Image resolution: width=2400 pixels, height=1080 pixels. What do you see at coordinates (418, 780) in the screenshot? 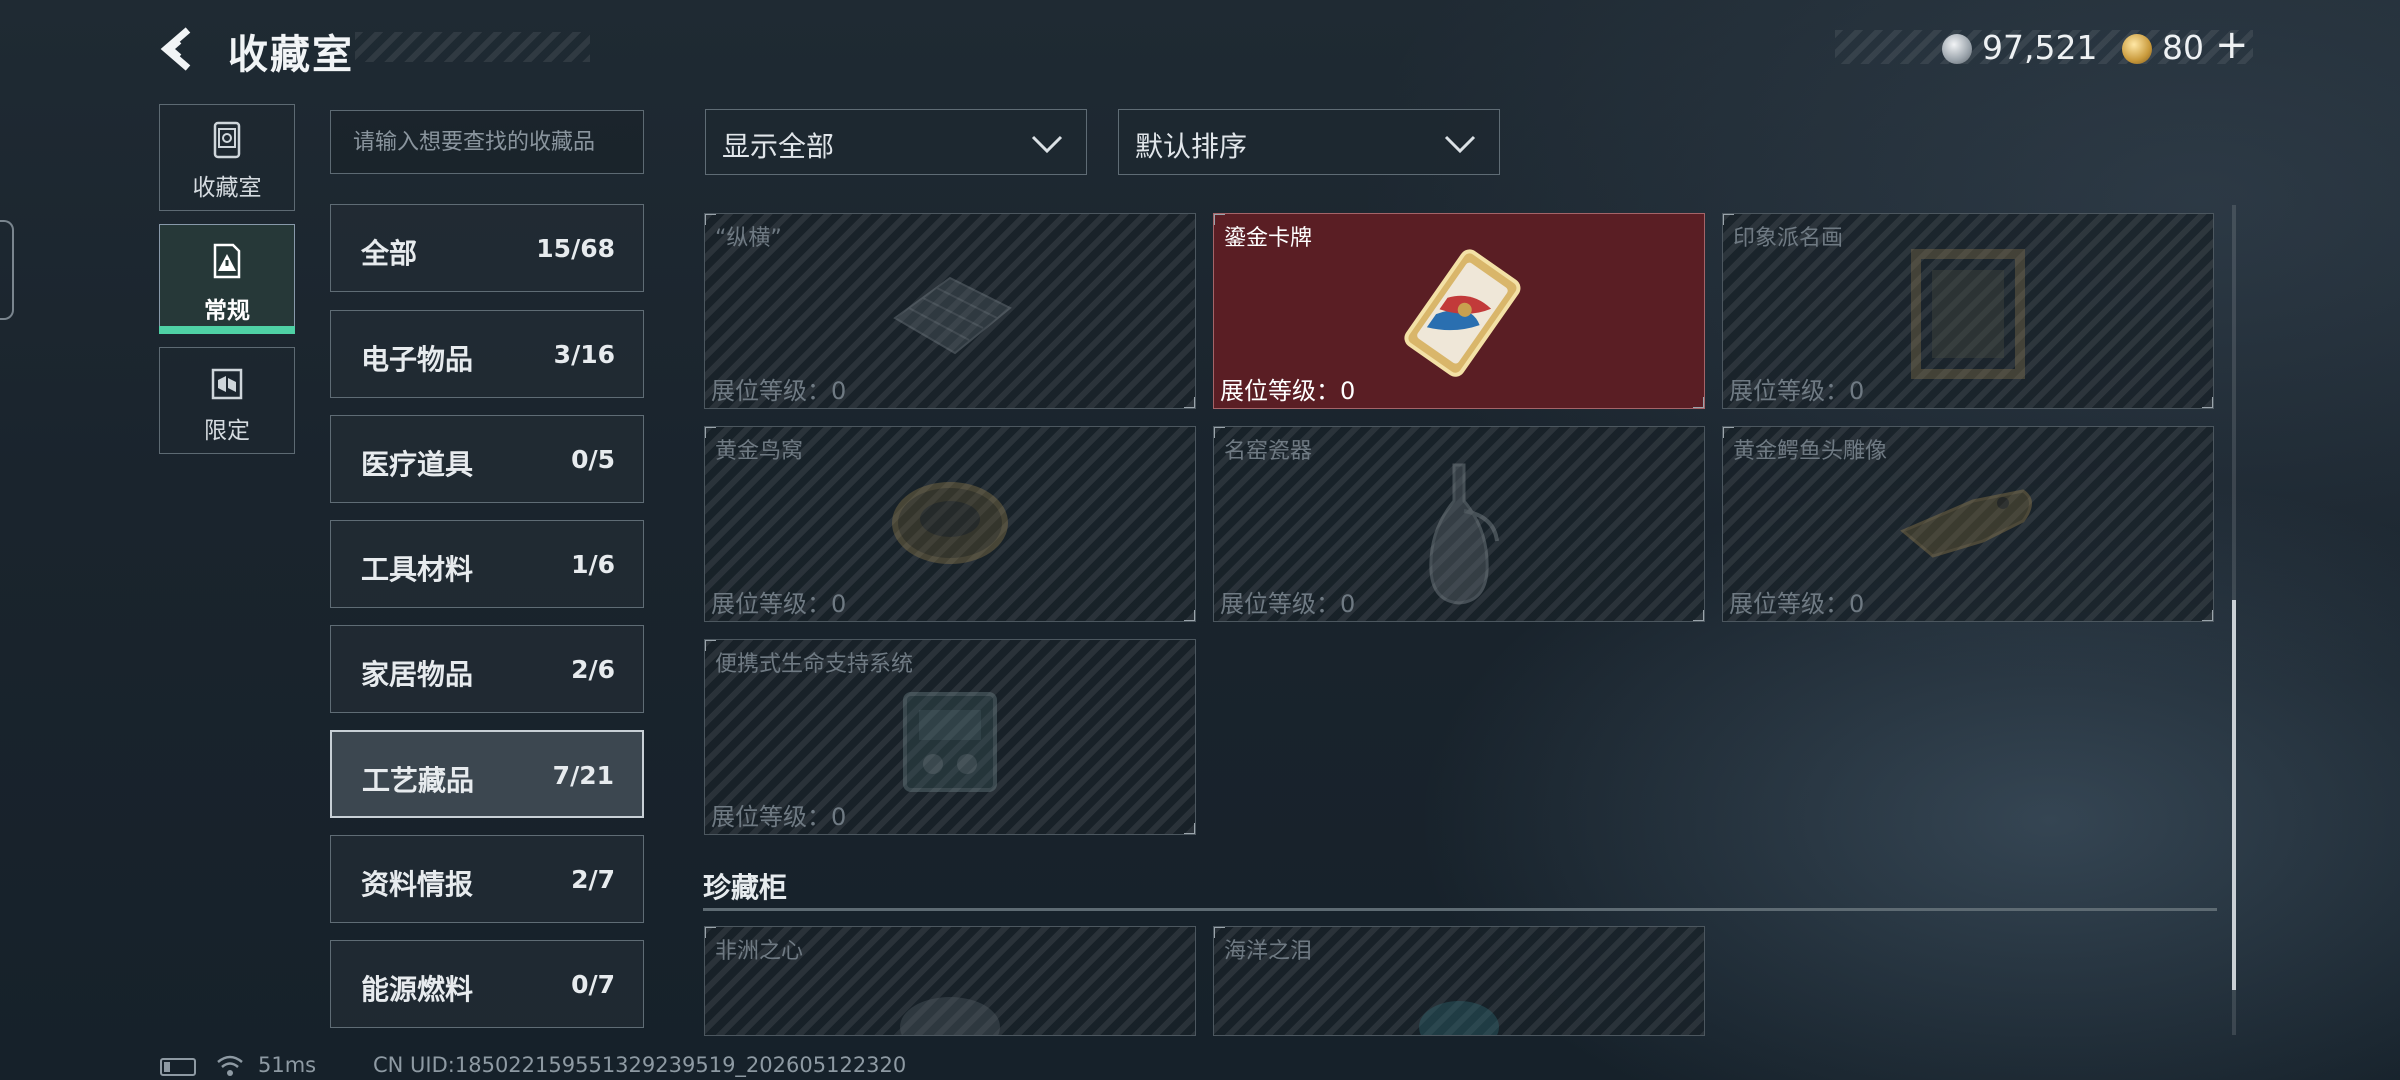
I see `category-name: 工艺藏品` at bounding box center [418, 780].